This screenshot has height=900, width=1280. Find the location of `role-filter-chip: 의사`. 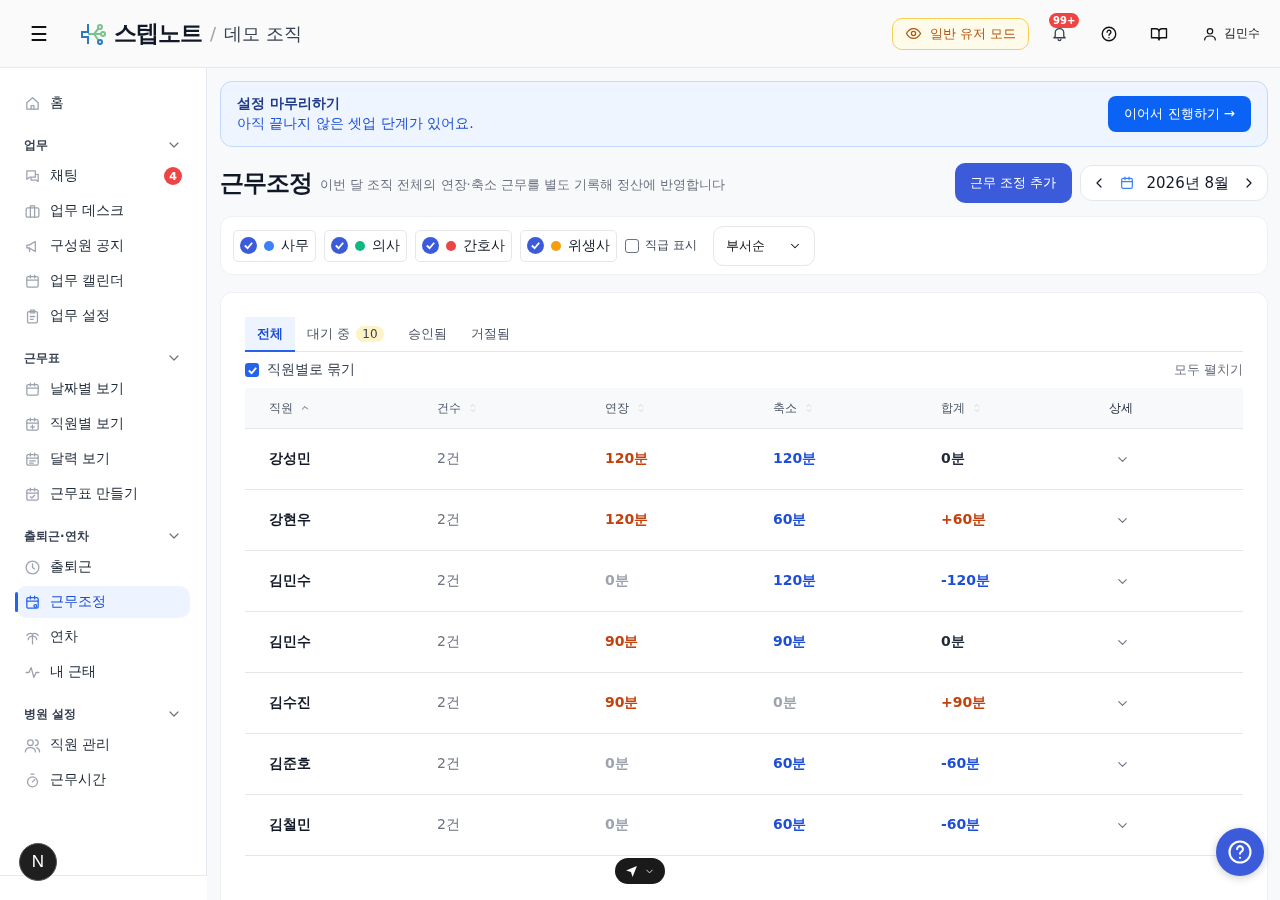

role-filter-chip: 의사 is located at coordinates (365, 245).